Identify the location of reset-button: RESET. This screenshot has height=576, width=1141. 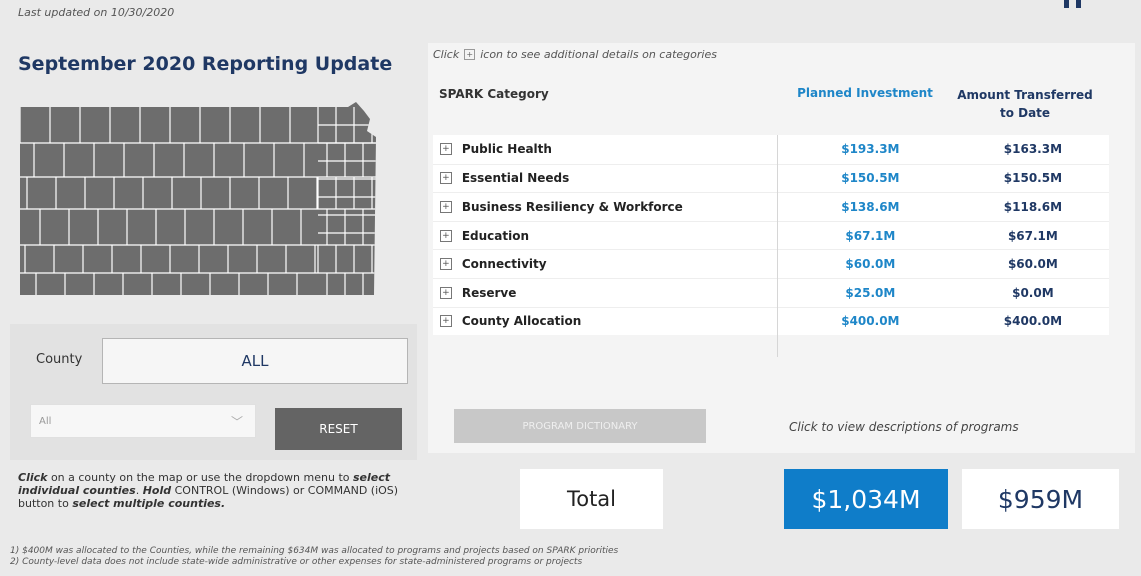
(338, 429).